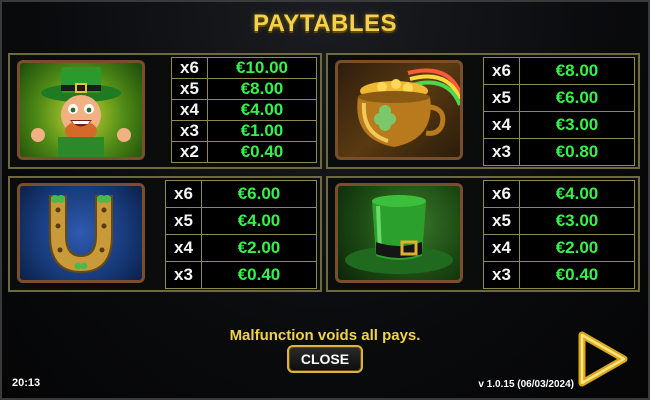 Image resolution: width=650 pixels, height=400 pixels. Describe the element at coordinates (81, 233) in the screenshot. I see `horseshoe-icon` at that location.